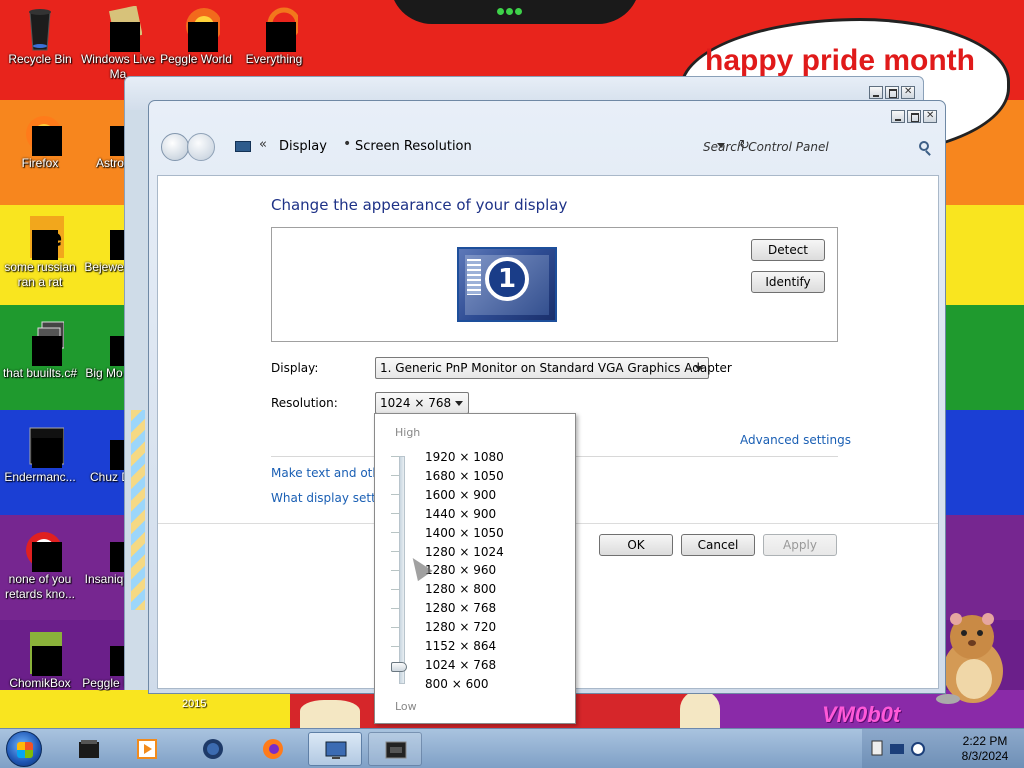 This screenshot has width=1024, height=768. Describe the element at coordinates (985, 756) in the screenshot. I see `clock-date: 8/3/2024` at that location.